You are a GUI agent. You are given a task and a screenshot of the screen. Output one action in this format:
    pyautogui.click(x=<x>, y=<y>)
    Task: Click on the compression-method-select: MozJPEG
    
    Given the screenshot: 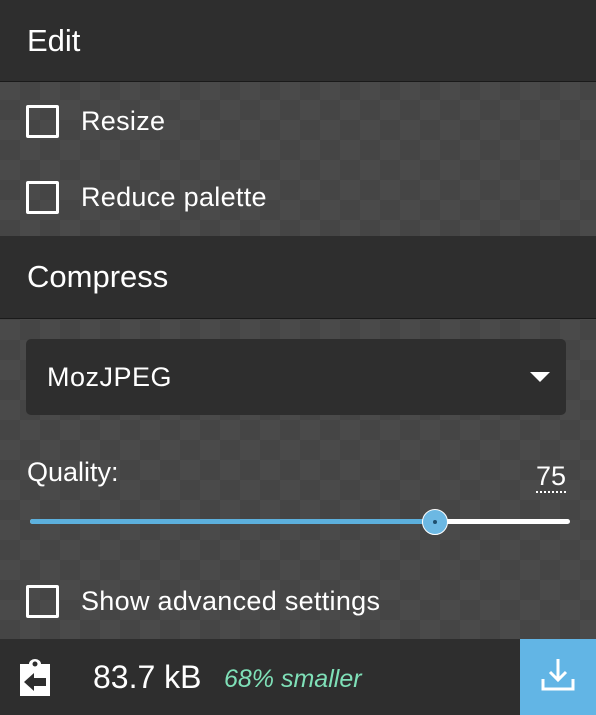 What is the action you would take?
    pyautogui.click(x=296, y=377)
    